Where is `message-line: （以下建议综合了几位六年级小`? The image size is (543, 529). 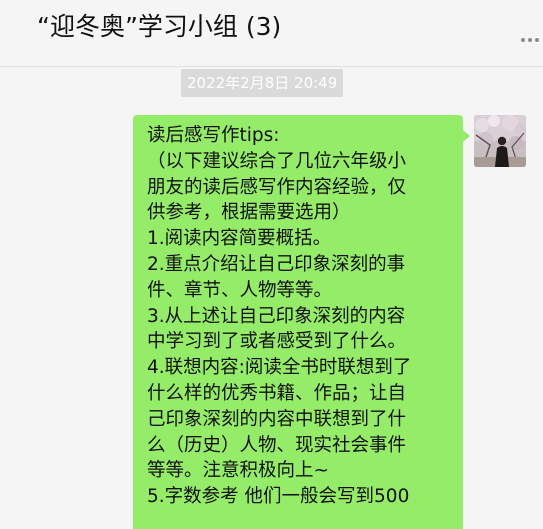
message-line: （以下建议综合了几位六年级小 is located at coordinates (277, 161).